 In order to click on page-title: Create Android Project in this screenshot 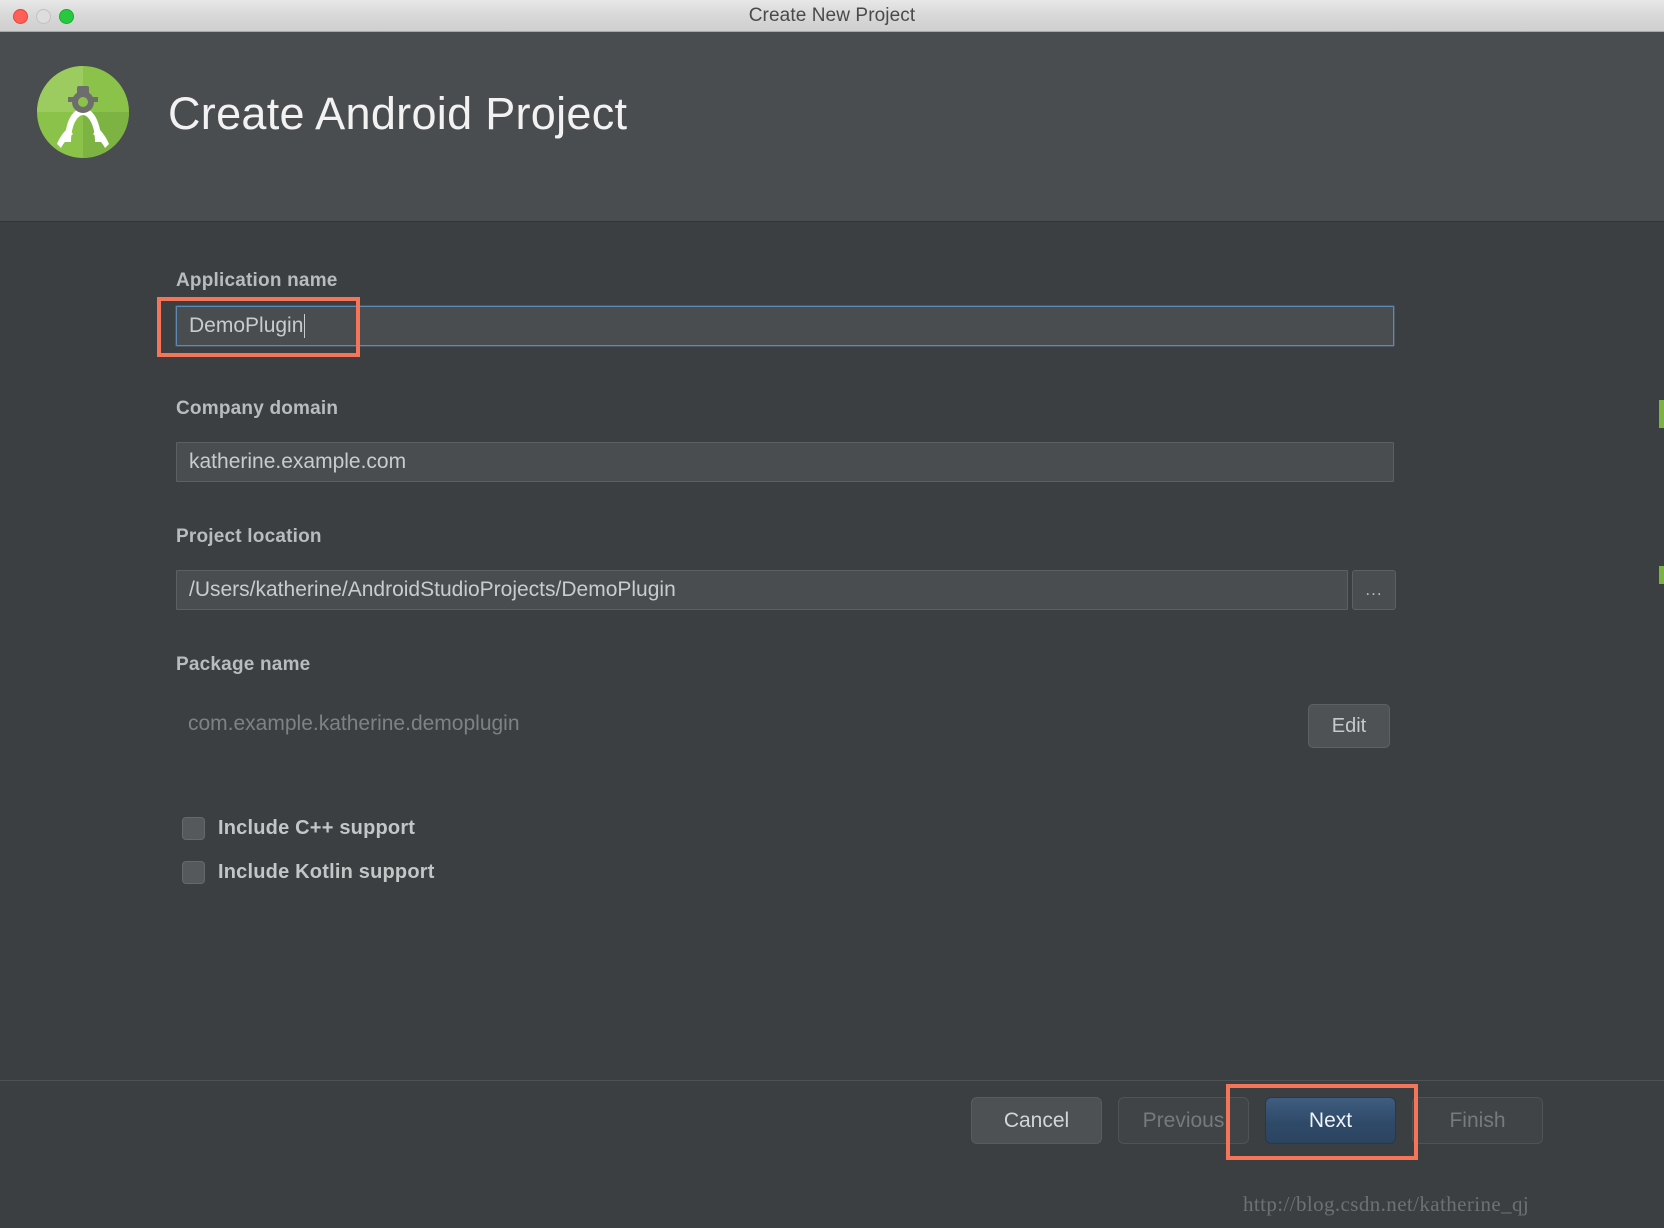, I will do `click(398, 113)`.